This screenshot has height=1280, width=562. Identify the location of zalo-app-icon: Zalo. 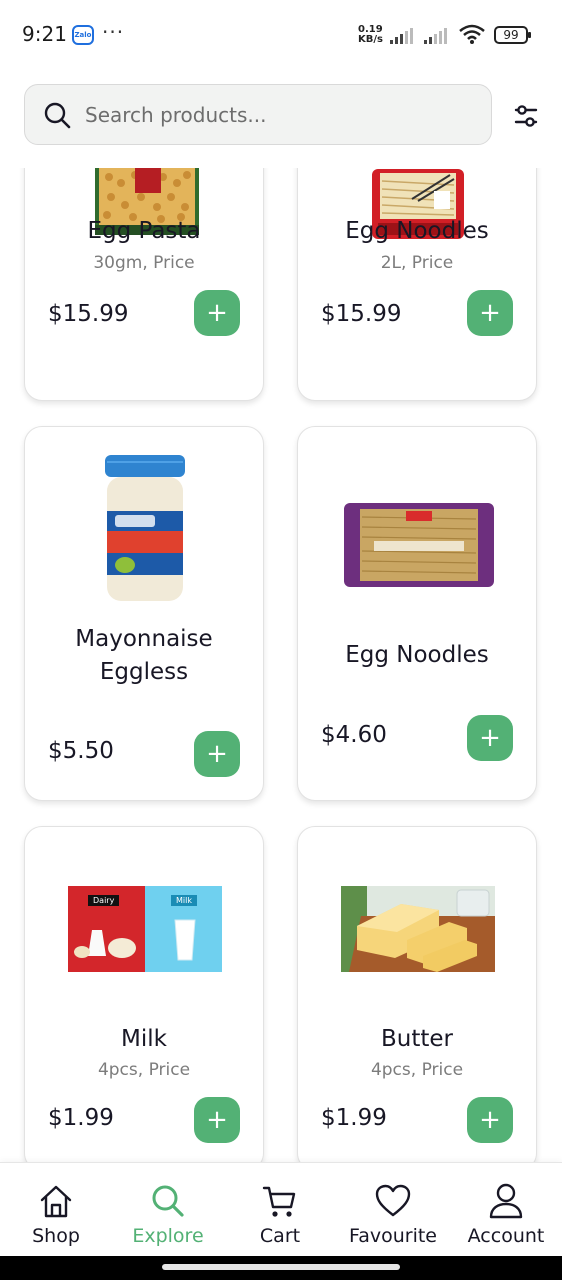
(83, 35).